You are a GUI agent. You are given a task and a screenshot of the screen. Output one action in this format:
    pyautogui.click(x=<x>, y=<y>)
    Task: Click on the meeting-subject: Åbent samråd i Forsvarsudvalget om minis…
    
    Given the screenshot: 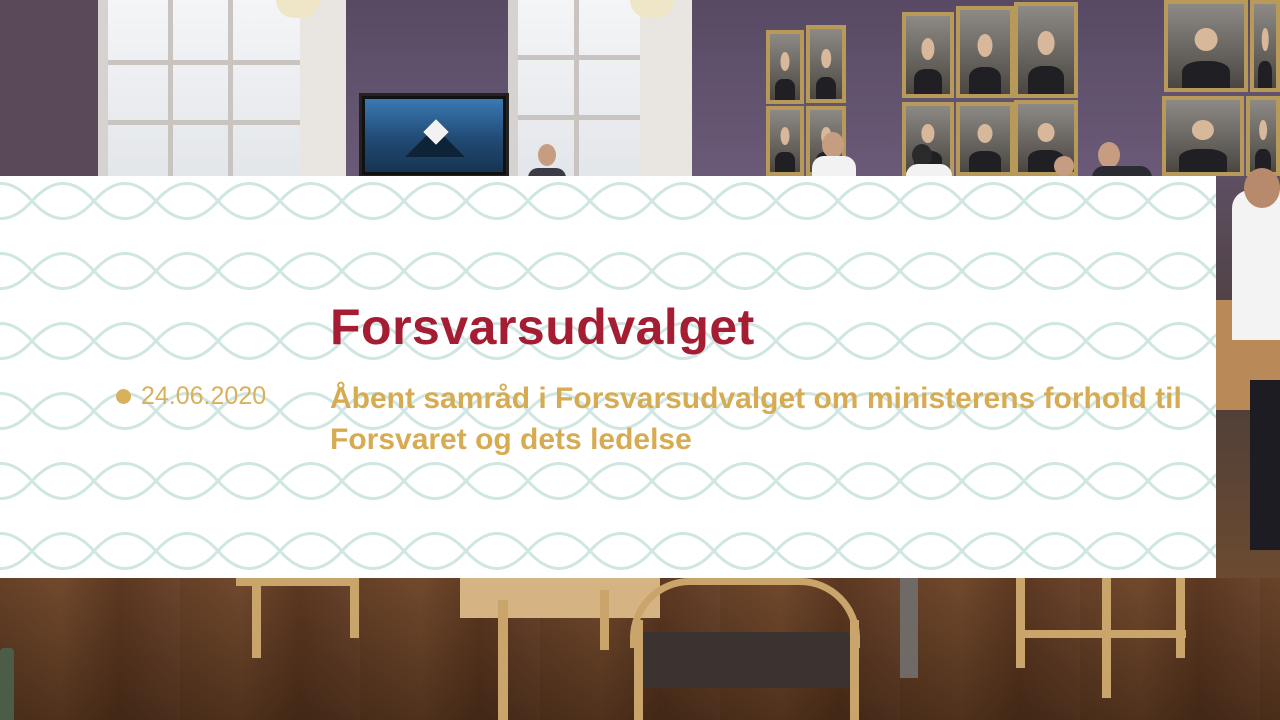 What is the action you would take?
    pyautogui.click(x=756, y=419)
    